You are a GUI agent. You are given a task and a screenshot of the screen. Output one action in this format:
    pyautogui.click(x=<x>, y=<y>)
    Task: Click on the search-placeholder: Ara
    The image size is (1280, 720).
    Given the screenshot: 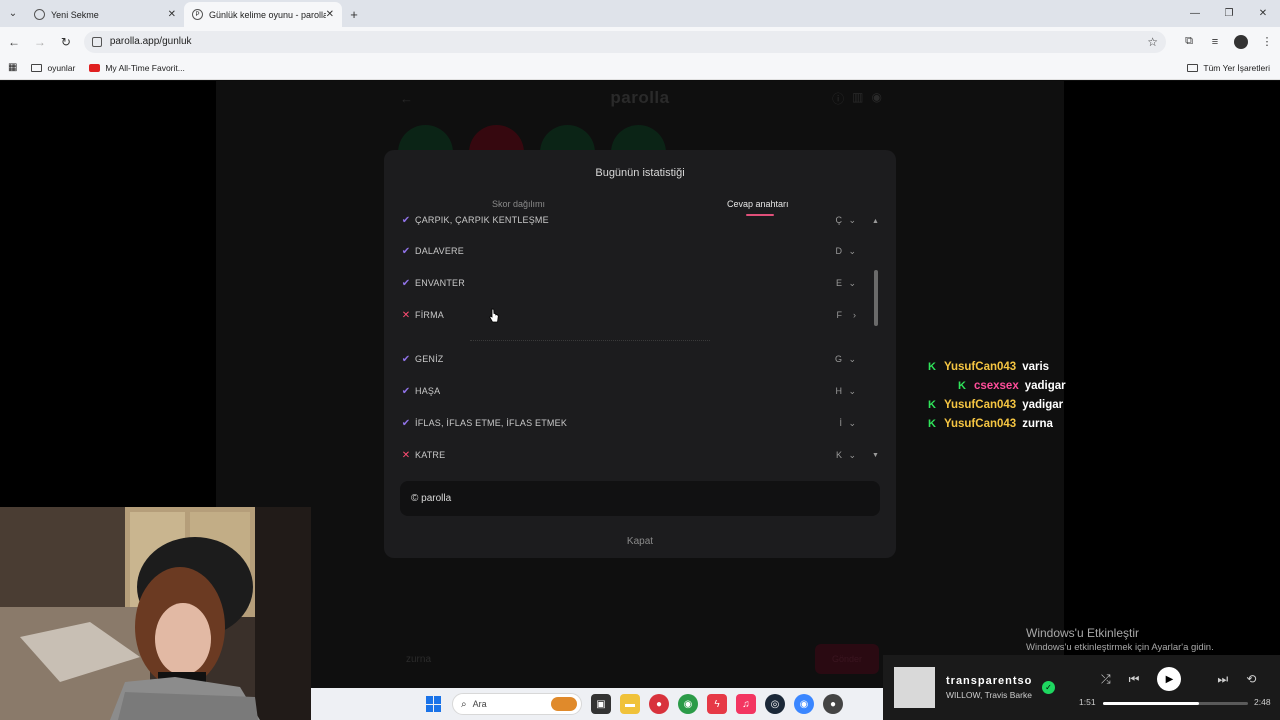 What is the action you would take?
    pyautogui.click(x=479, y=704)
    